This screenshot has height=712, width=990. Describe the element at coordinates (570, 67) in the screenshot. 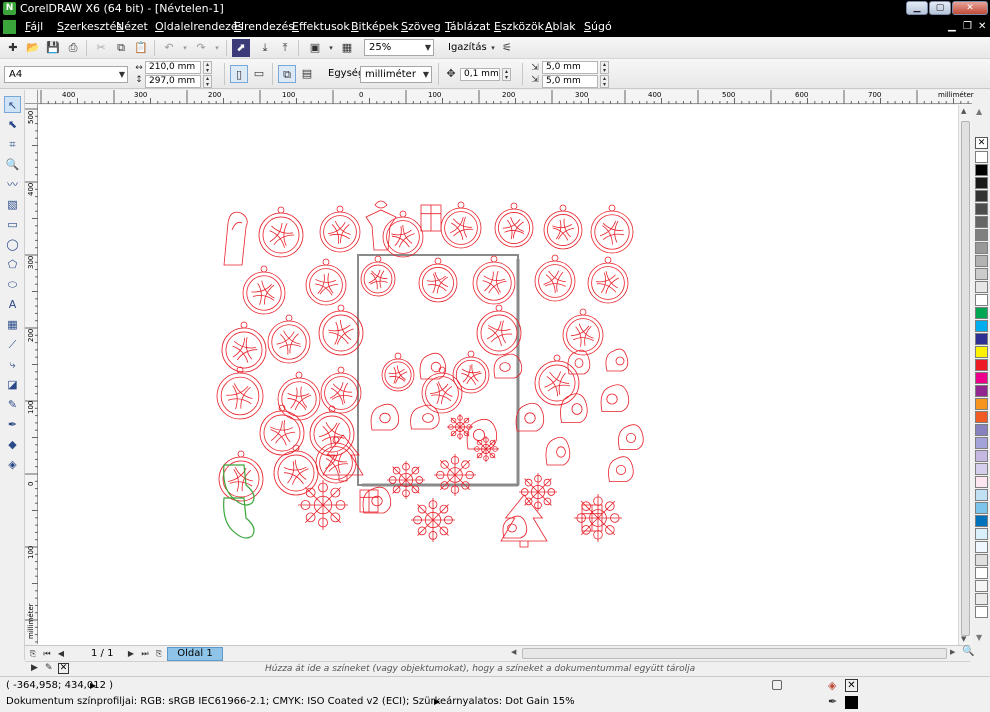

I see `duplicate-distance-x-field: 5,0 mm` at that location.